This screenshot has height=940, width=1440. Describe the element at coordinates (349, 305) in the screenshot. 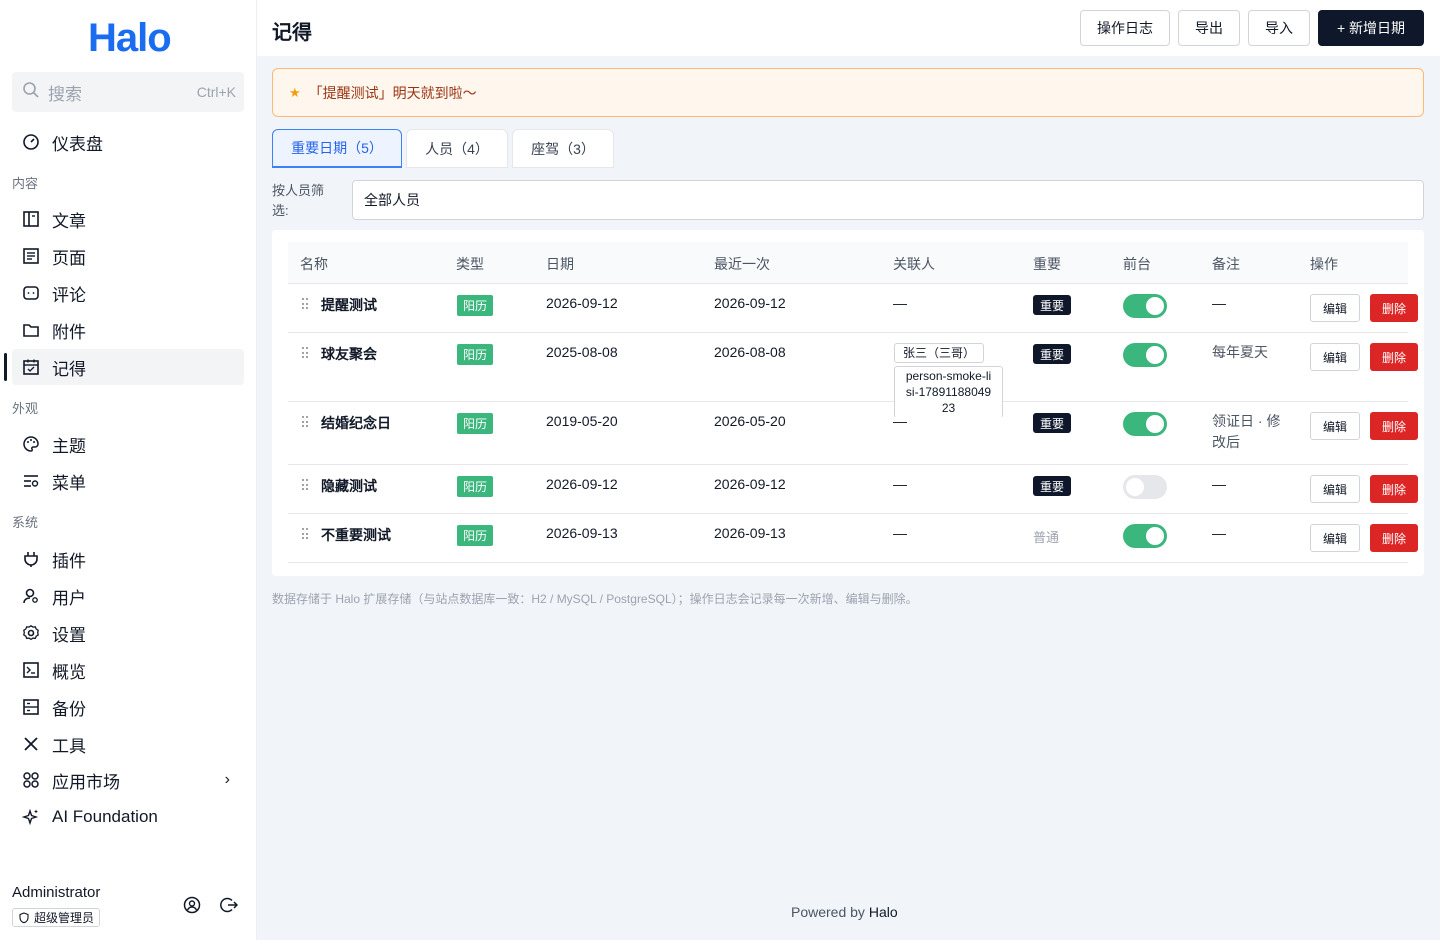

I see `row-name: 提醒测试` at that location.